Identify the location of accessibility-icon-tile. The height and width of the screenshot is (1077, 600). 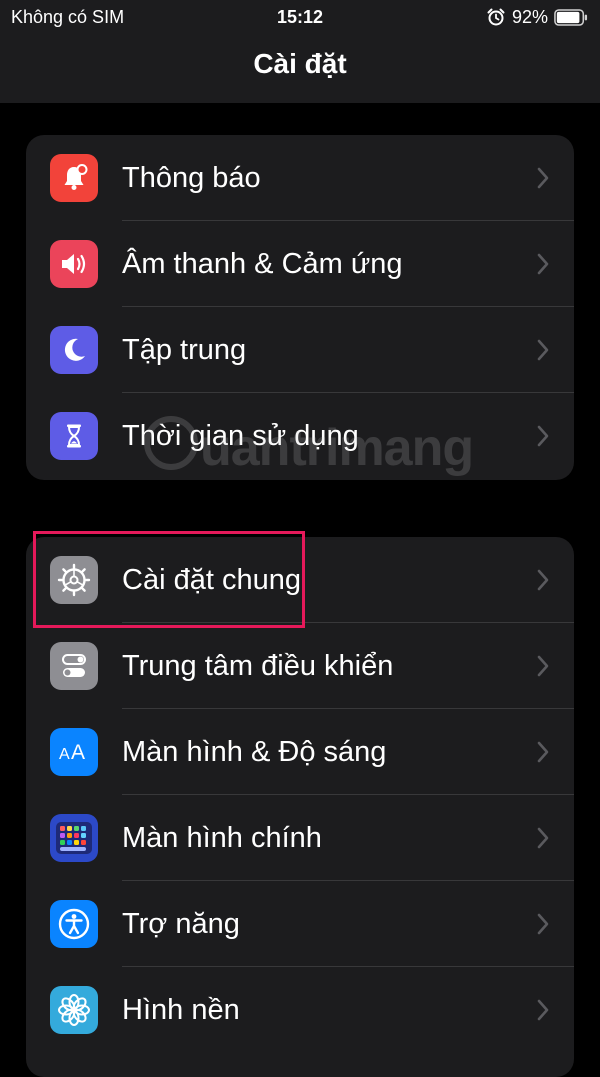
(74, 924).